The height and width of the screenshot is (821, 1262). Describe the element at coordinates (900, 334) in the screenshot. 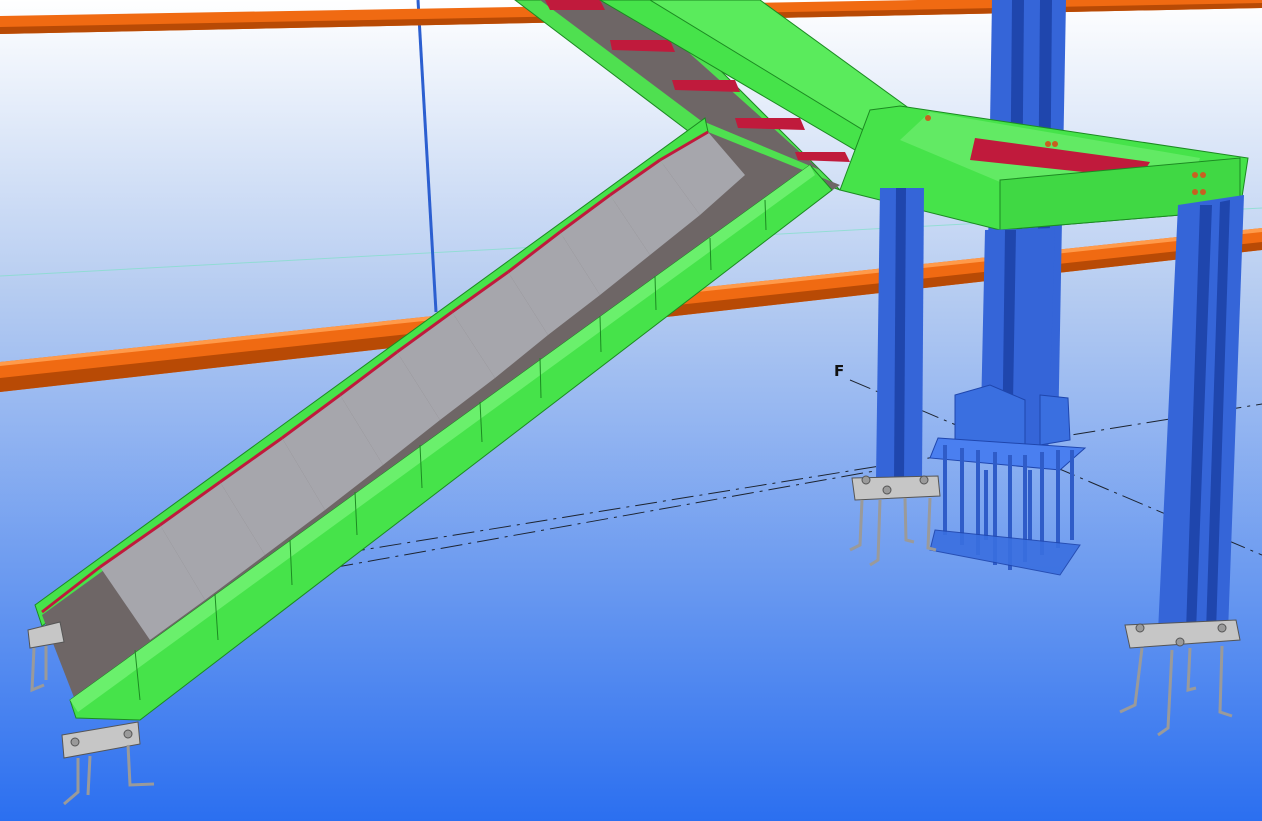

I see `steel-column-left` at that location.